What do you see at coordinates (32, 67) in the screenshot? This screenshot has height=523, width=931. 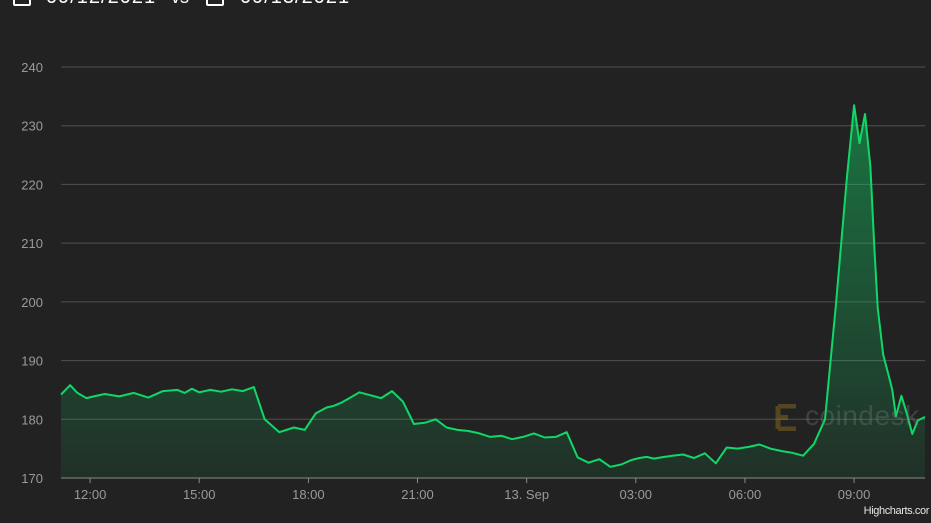 I see `y-tick-label: 240` at bounding box center [32, 67].